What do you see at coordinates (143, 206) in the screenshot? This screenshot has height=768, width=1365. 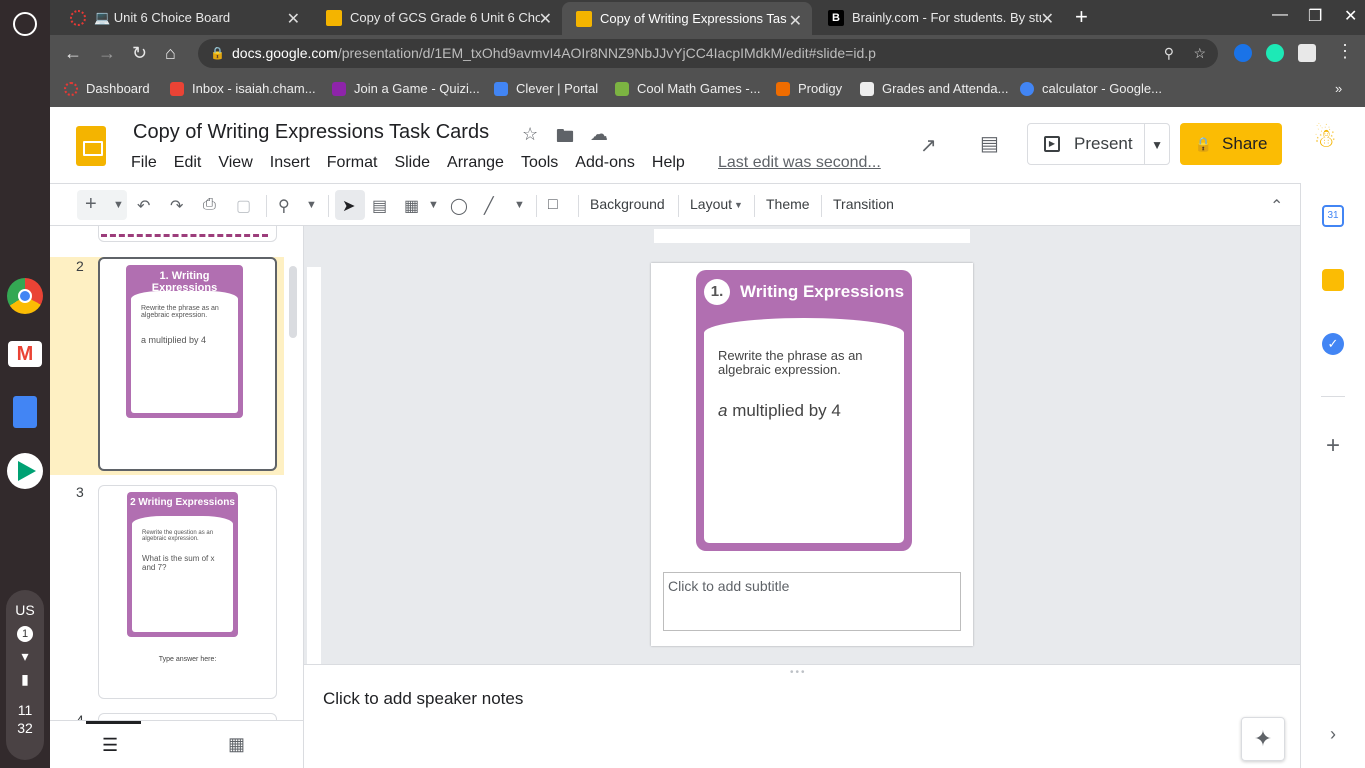 I see `undo-icon: ↶` at bounding box center [143, 206].